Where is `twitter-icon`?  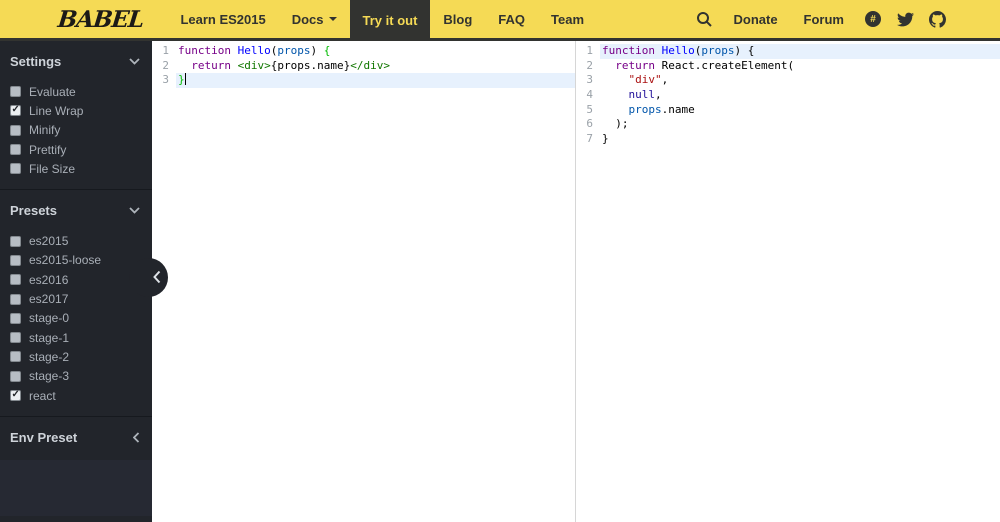 twitter-icon is located at coordinates (905, 19).